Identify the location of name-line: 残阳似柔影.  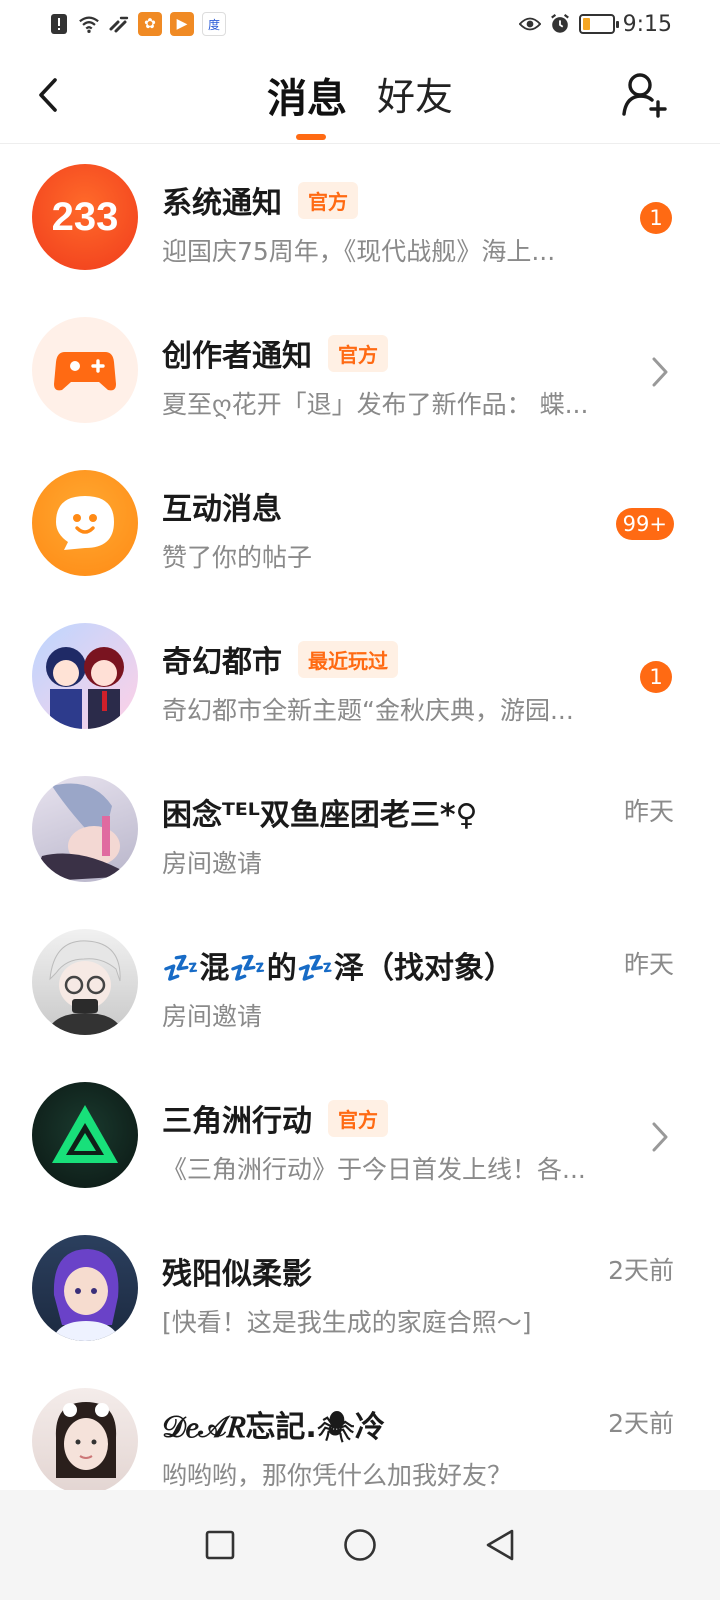
(237, 1271).